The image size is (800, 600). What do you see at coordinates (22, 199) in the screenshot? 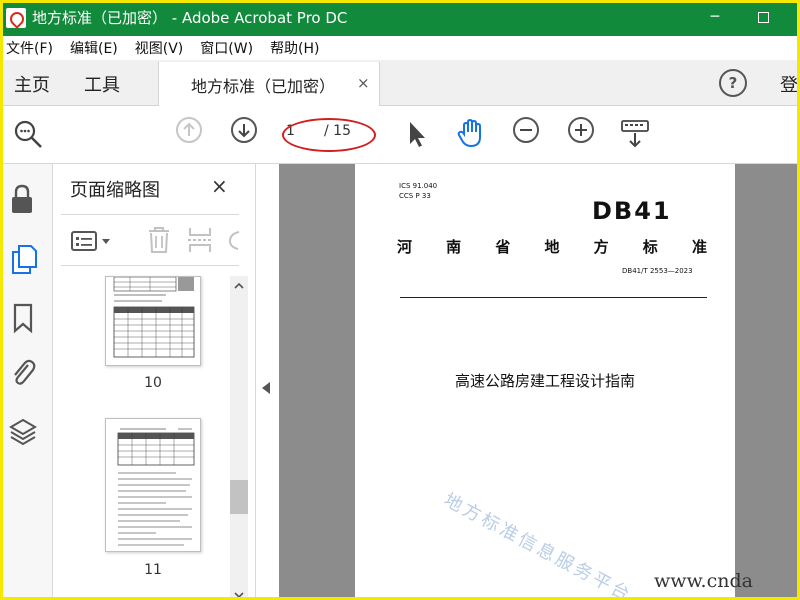
I see `lock-icon` at bounding box center [22, 199].